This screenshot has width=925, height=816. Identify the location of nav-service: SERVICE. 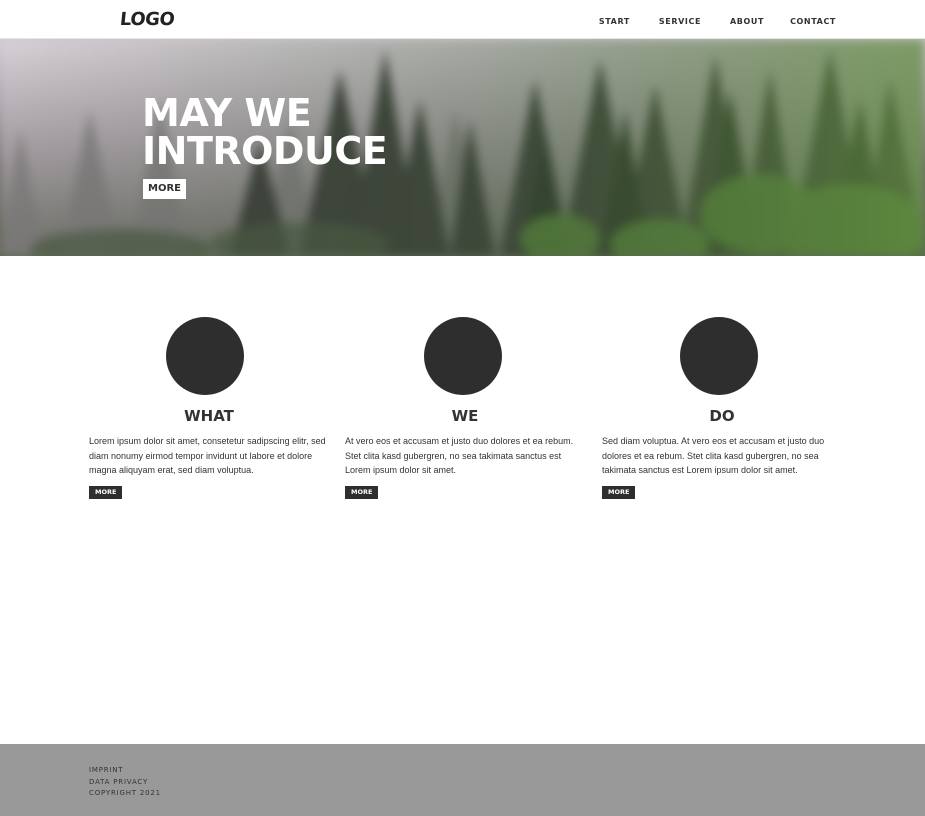
(680, 21).